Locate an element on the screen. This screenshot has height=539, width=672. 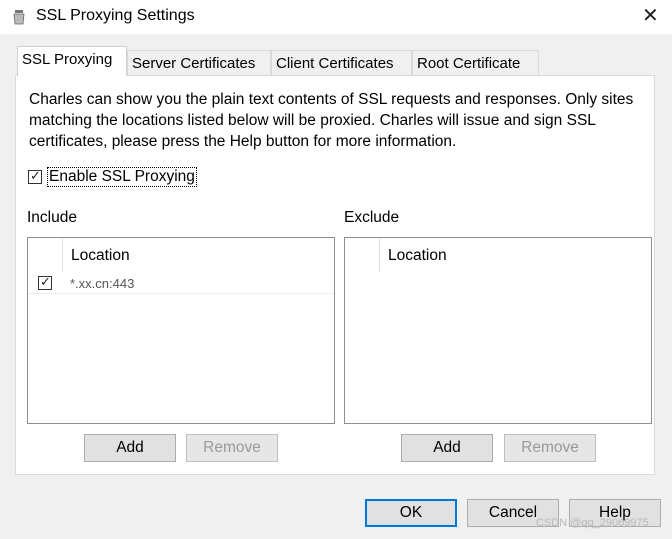
include-enabled-column is located at coordinates (45, 255).